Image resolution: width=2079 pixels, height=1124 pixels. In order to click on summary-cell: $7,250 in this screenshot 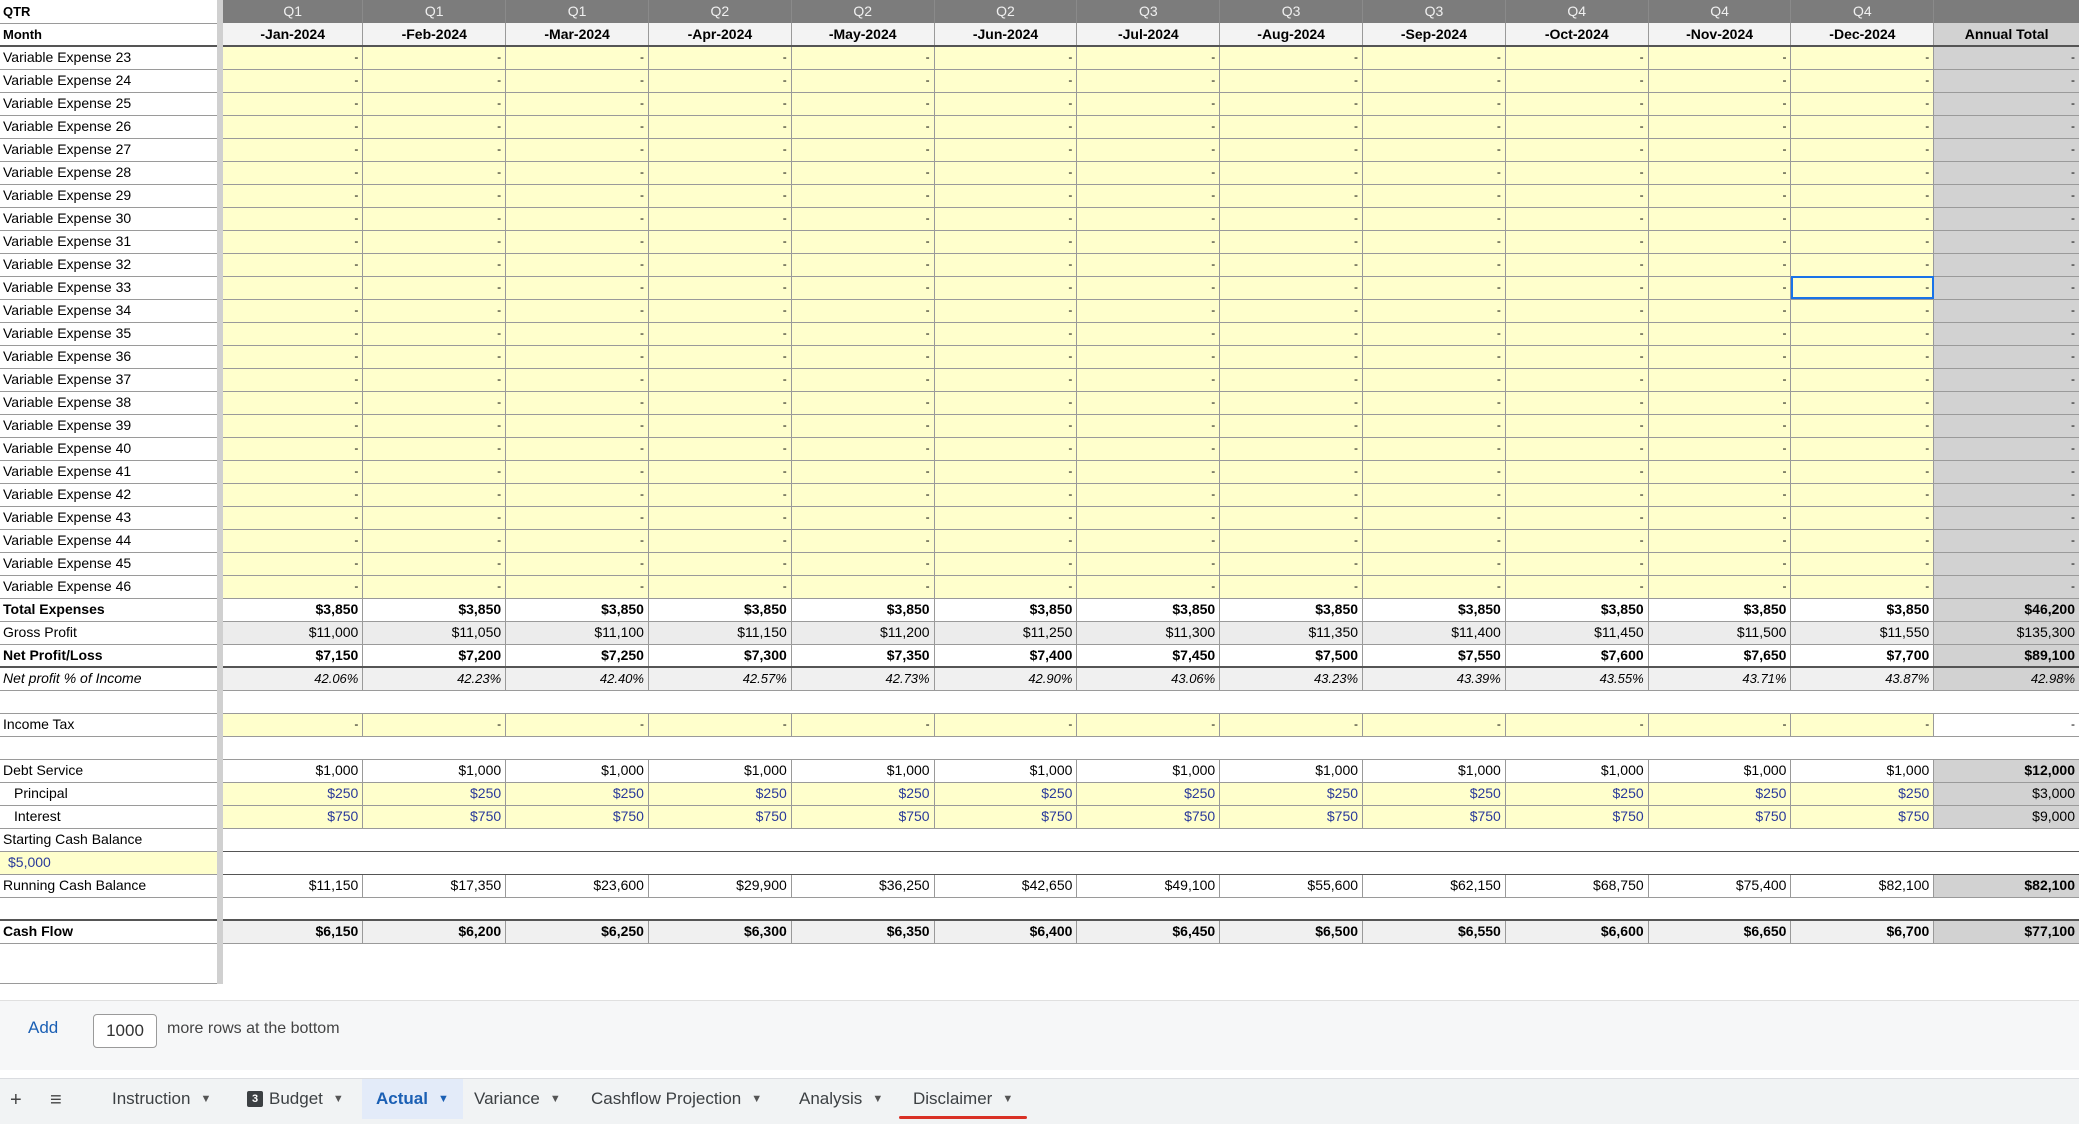, I will do `click(577, 656)`.